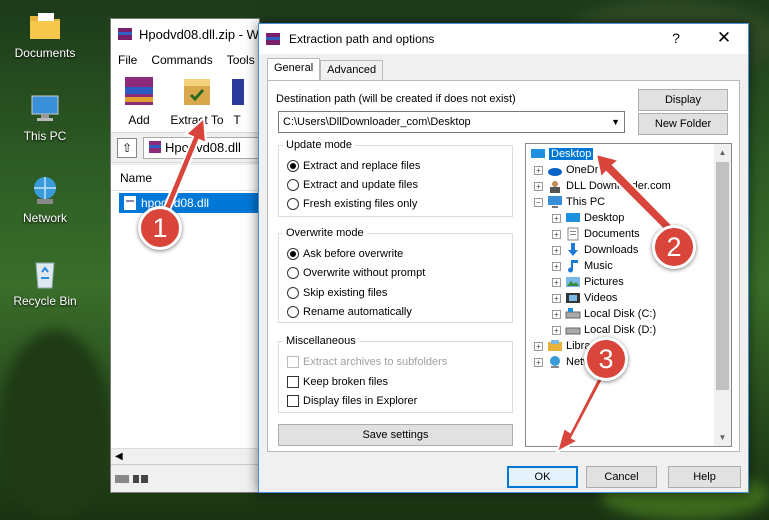 Image resolution: width=769 pixels, height=520 pixels. I want to click on tab-general: General, so click(294, 69).